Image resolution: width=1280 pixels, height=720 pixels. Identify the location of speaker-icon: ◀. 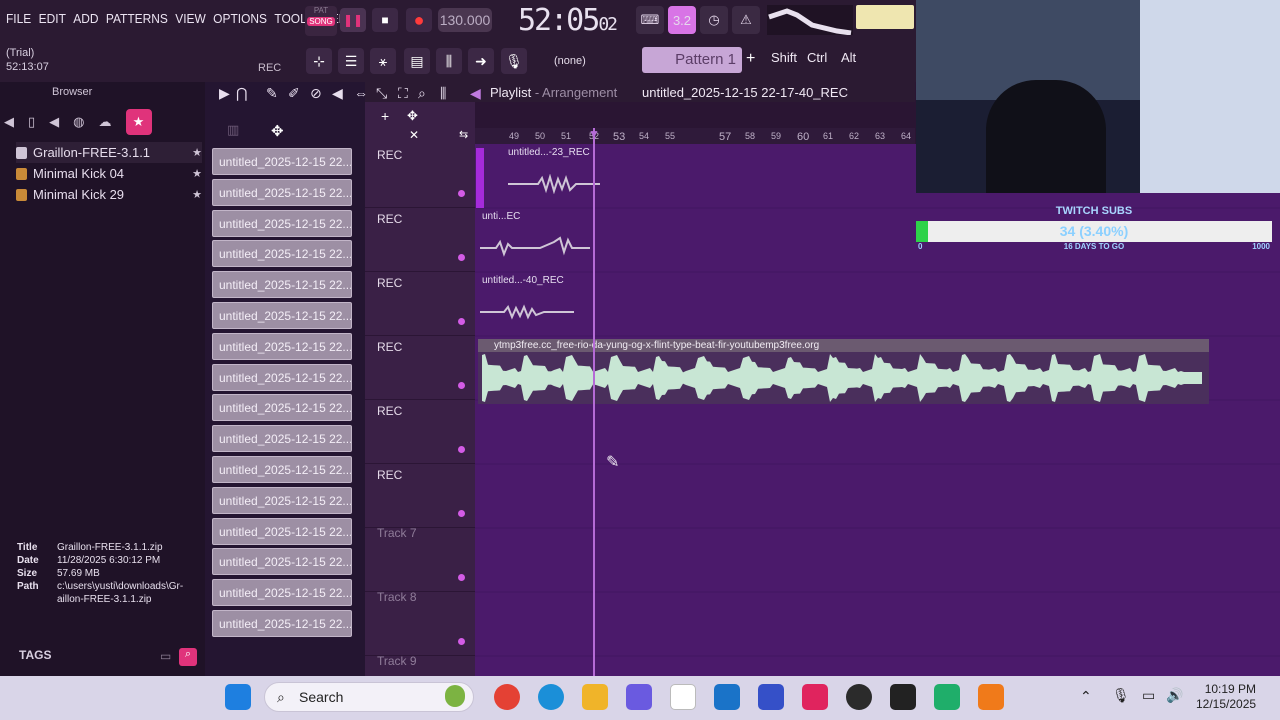
(54, 122).